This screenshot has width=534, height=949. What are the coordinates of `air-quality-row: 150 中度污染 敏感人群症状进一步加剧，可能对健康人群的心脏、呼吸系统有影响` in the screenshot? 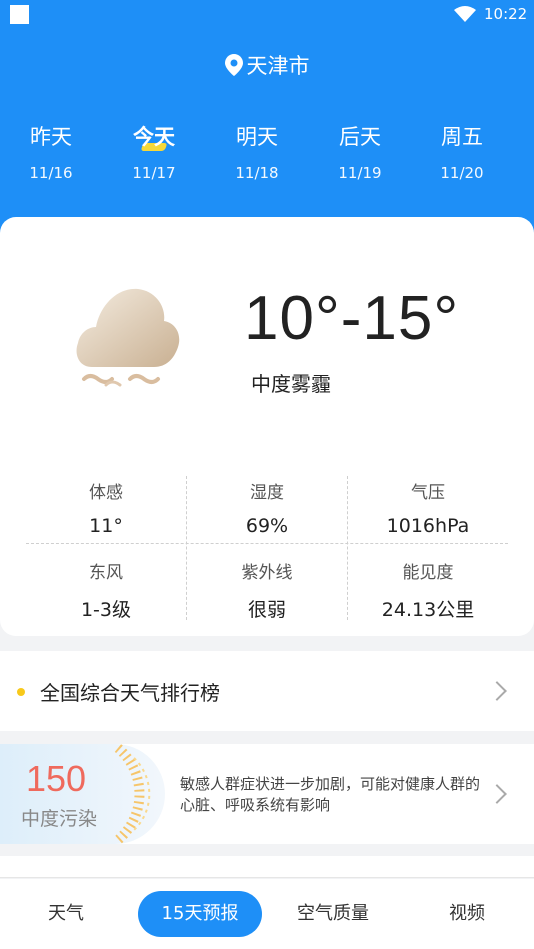 It's located at (267, 794).